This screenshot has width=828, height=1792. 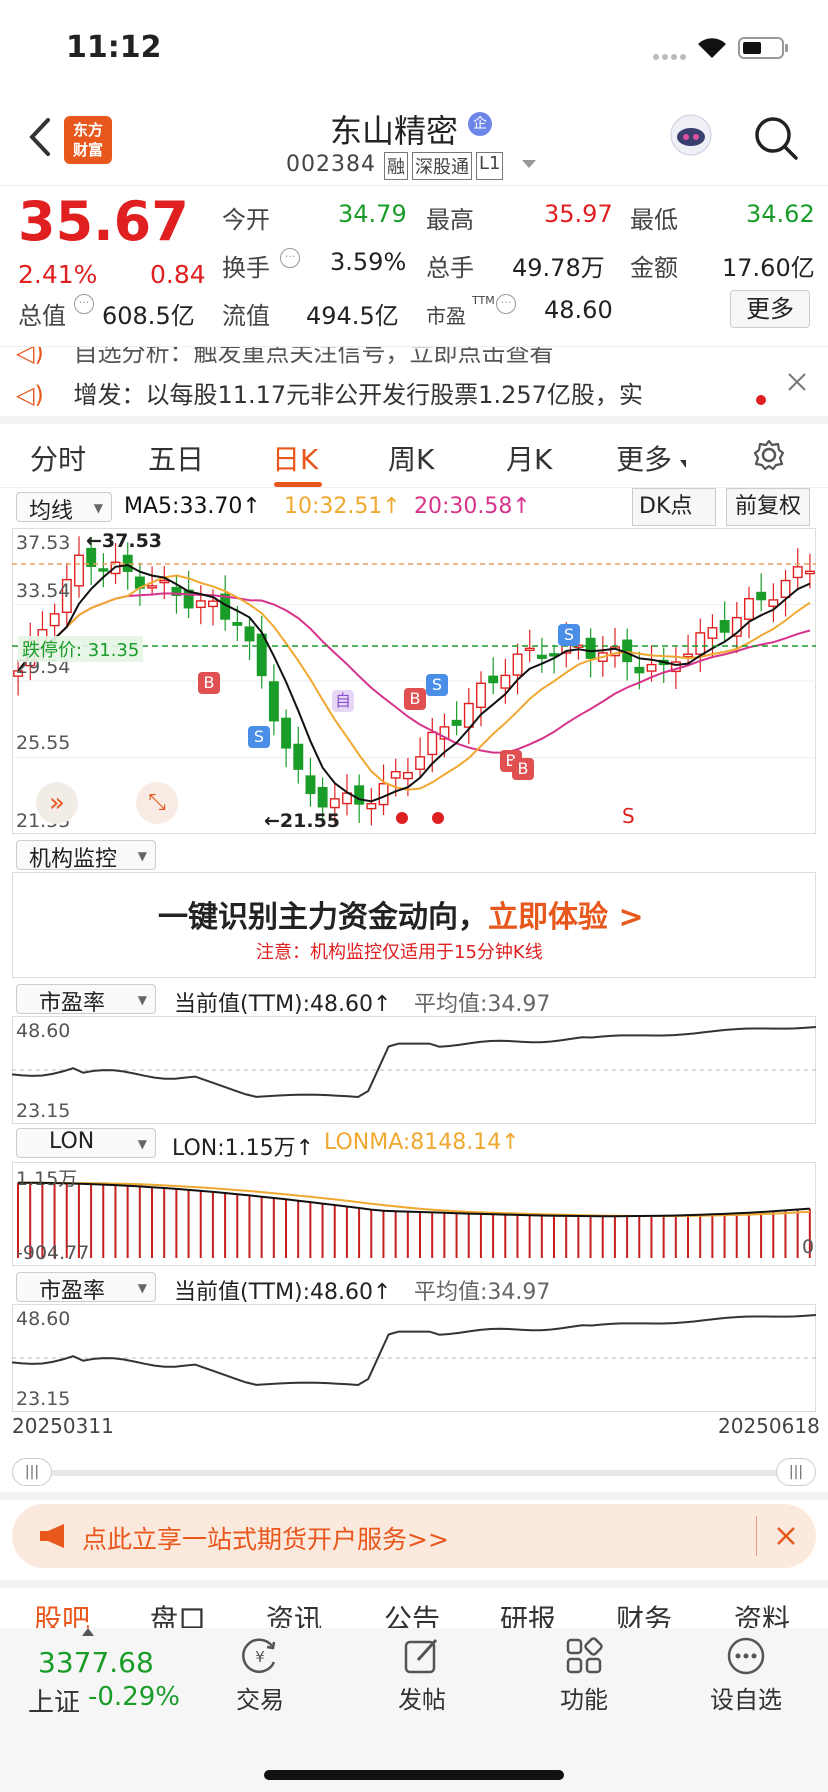 What do you see at coordinates (96, 1662) in the screenshot?
I see `index-value: 3377.68` at bounding box center [96, 1662].